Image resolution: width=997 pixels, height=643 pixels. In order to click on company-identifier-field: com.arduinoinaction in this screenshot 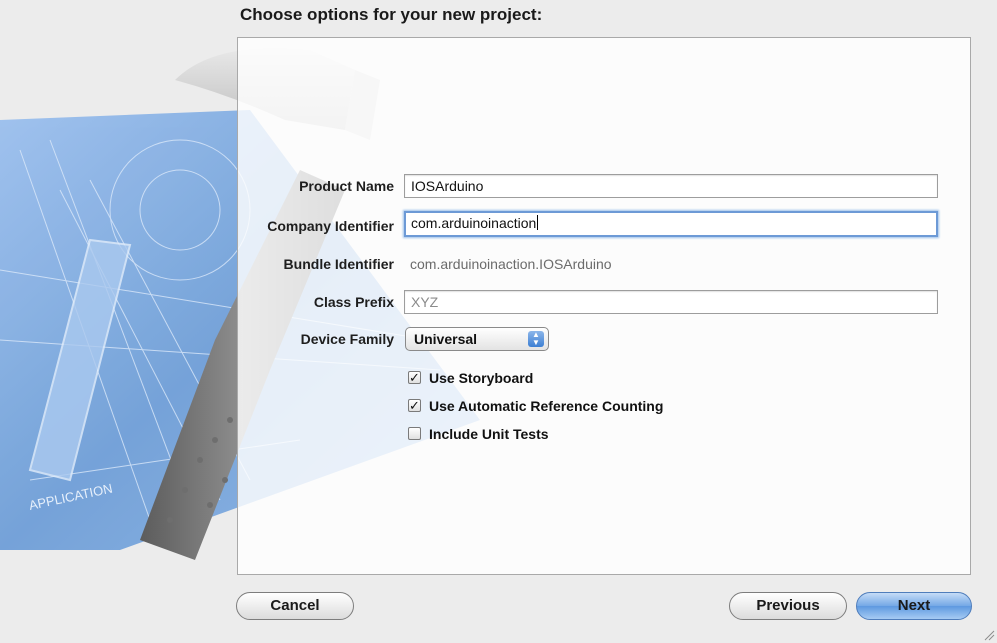, I will do `click(671, 224)`.